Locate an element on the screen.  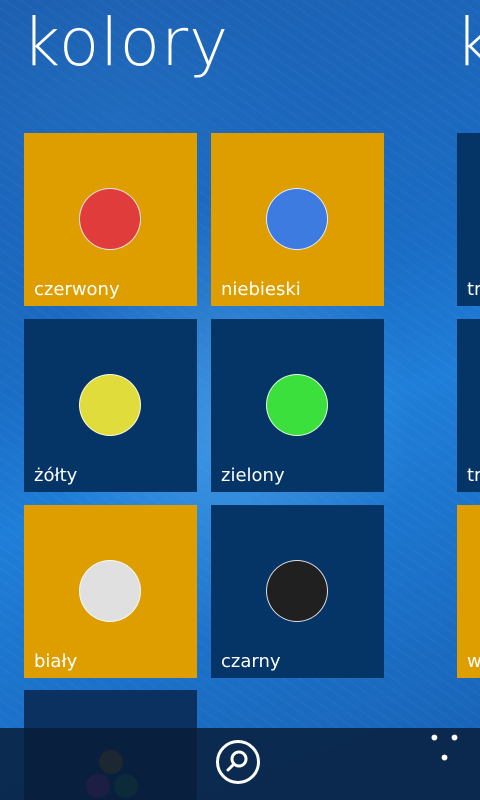
color-tile-black: czarny is located at coordinates (297, 591).